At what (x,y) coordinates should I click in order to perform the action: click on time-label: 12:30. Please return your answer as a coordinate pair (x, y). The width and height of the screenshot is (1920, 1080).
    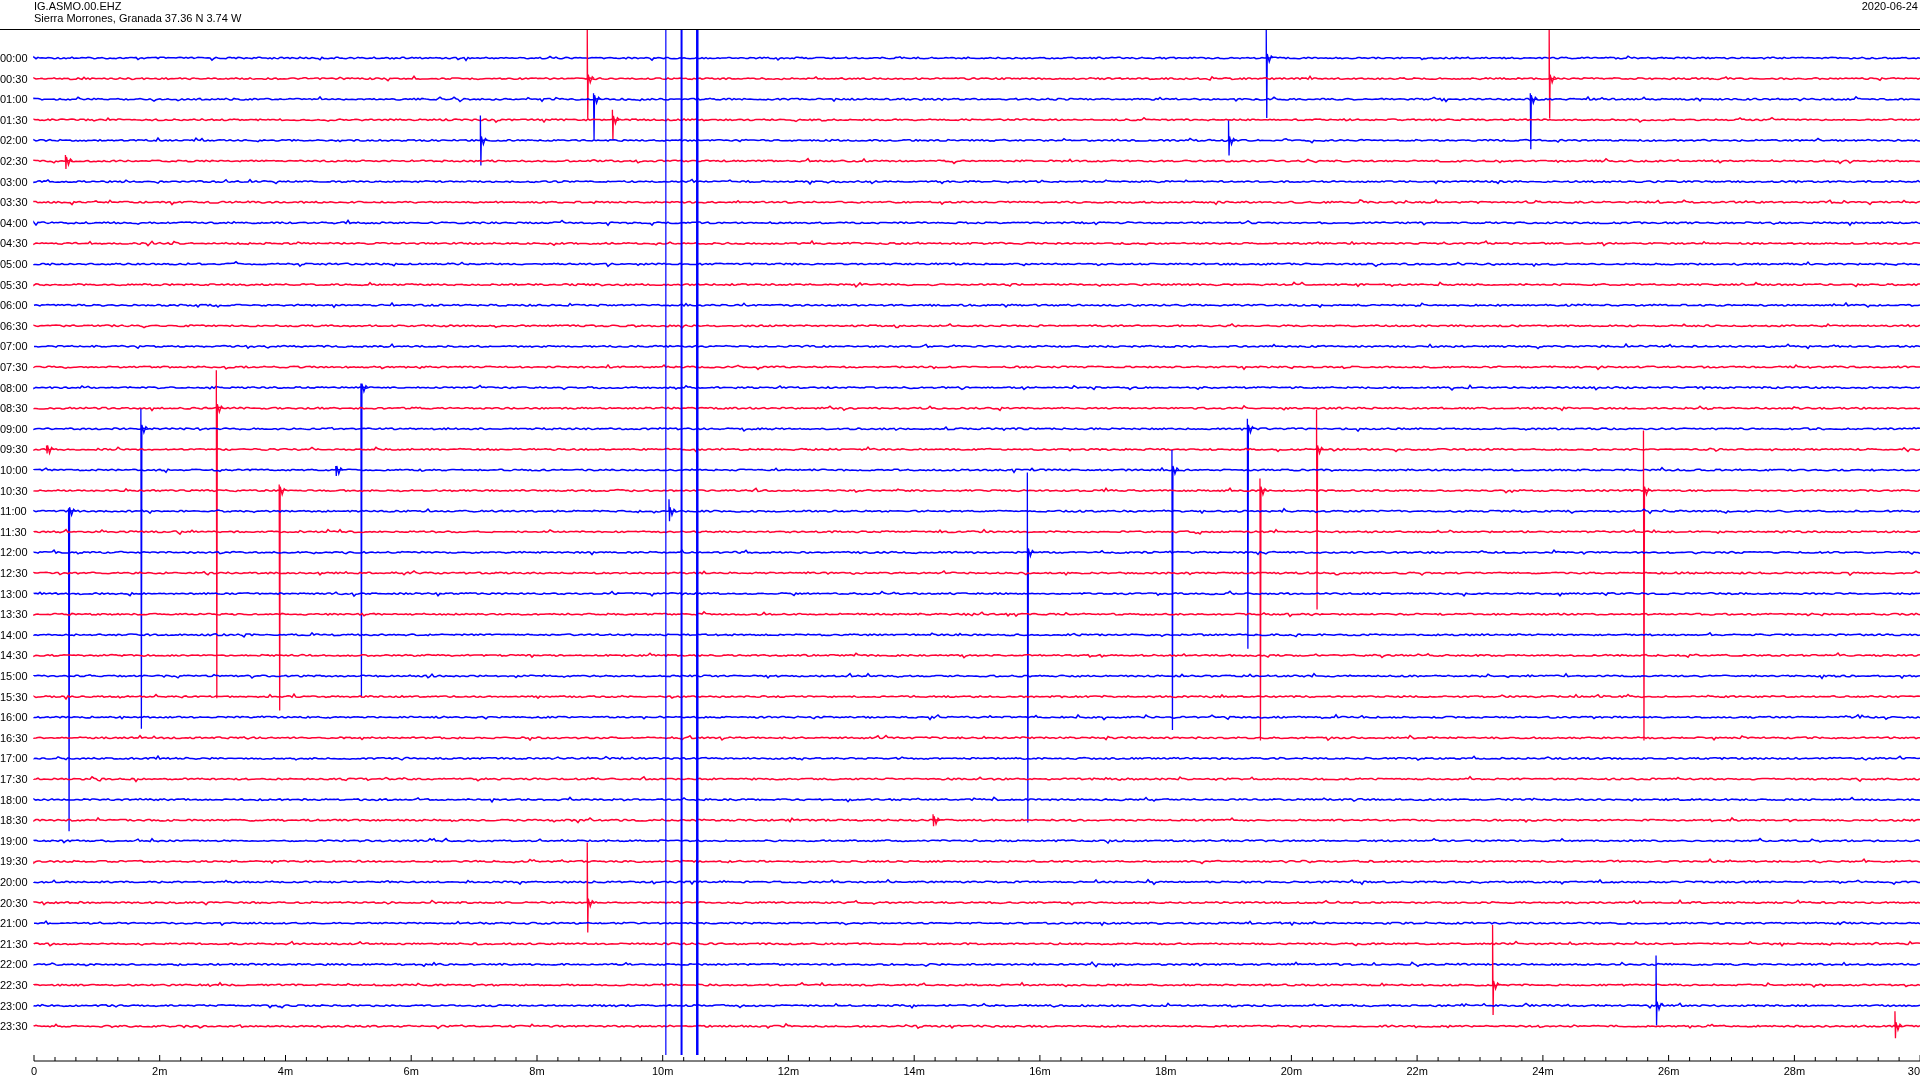
    Looking at the image, I should click on (14, 573).